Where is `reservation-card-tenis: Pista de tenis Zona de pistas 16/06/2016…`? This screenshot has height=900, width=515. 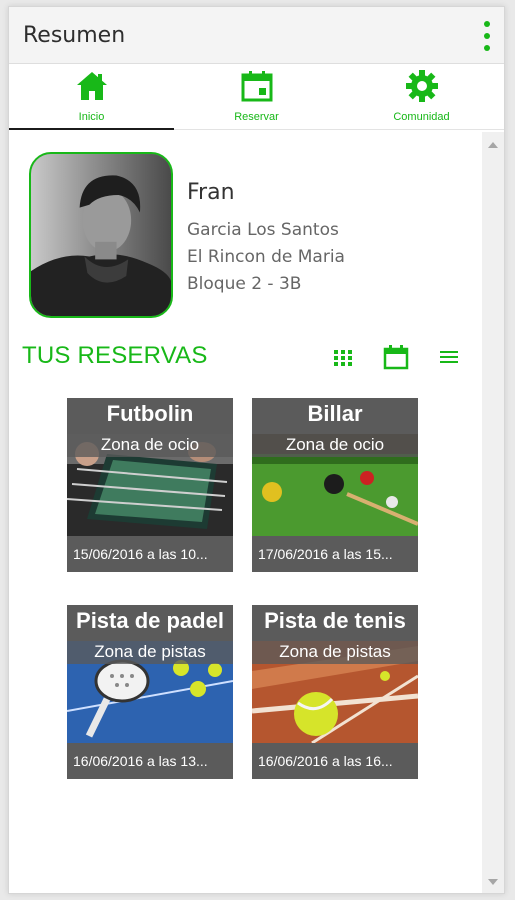
reservation-card-tenis: Pista de tenis Zona de pistas 16/06/2016… is located at coordinates (335, 692).